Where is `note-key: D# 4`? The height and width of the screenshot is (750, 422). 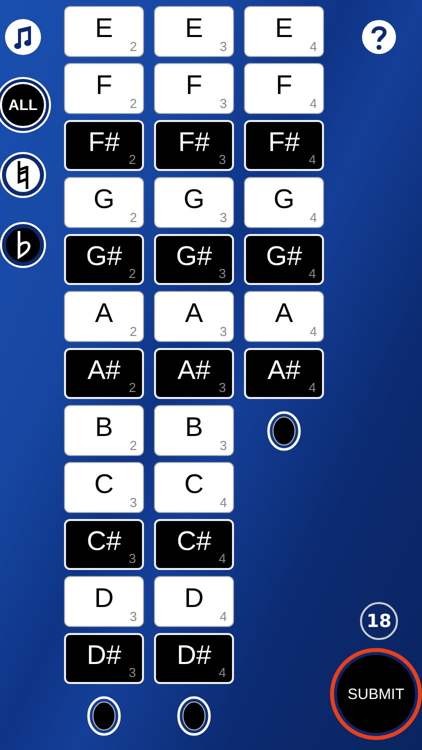
note-key: D# 4 is located at coordinates (194, 658).